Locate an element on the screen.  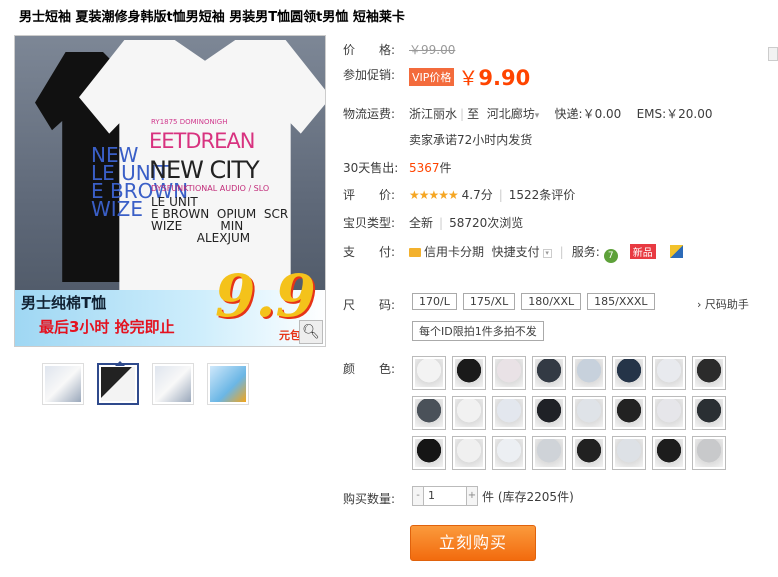
thumbnail-strip is located at coordinates (145, 383).